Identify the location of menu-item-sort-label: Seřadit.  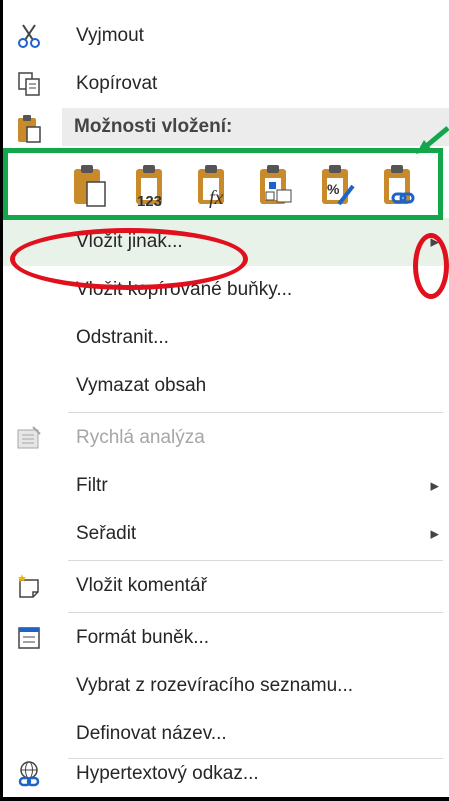
(106, 533).